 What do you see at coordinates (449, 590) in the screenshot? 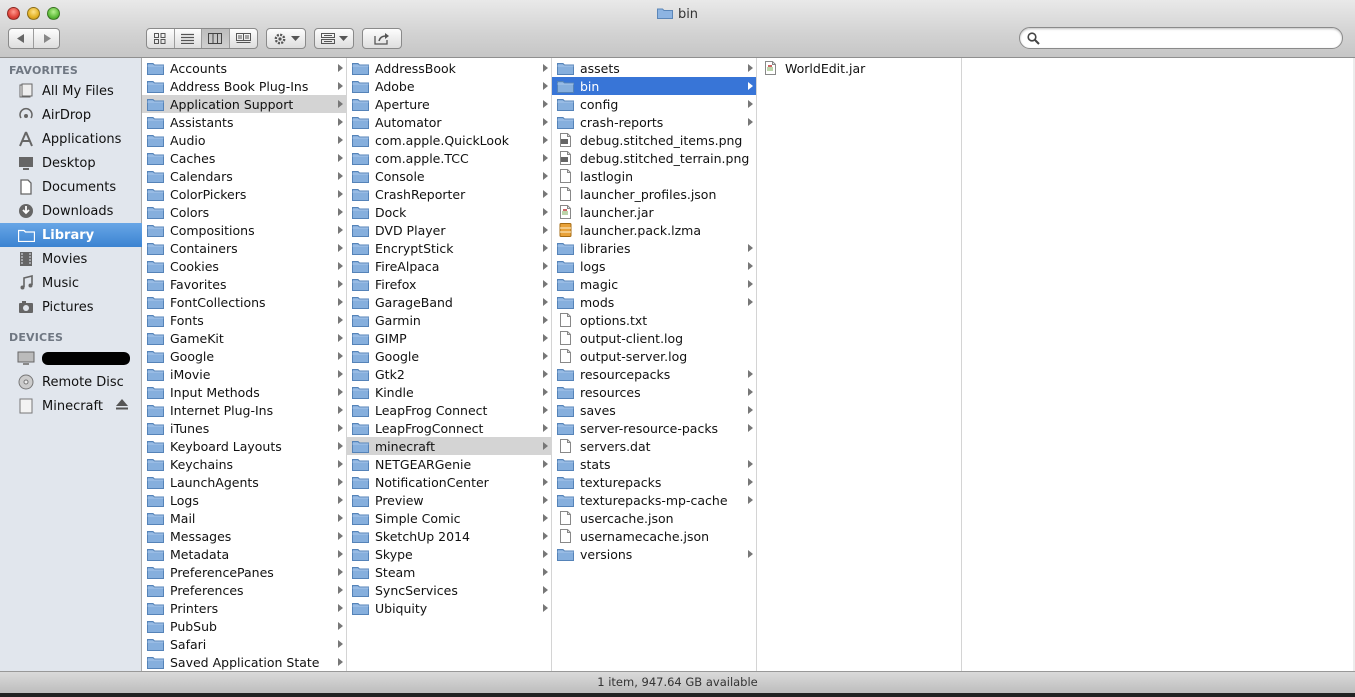
I see `folder-row: SyncServices` at bounding box center [449, 590].